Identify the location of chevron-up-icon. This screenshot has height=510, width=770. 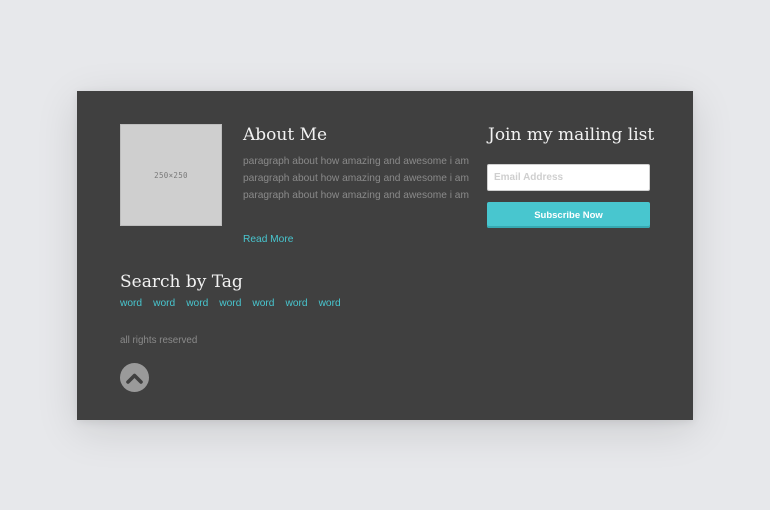
(134, 378).